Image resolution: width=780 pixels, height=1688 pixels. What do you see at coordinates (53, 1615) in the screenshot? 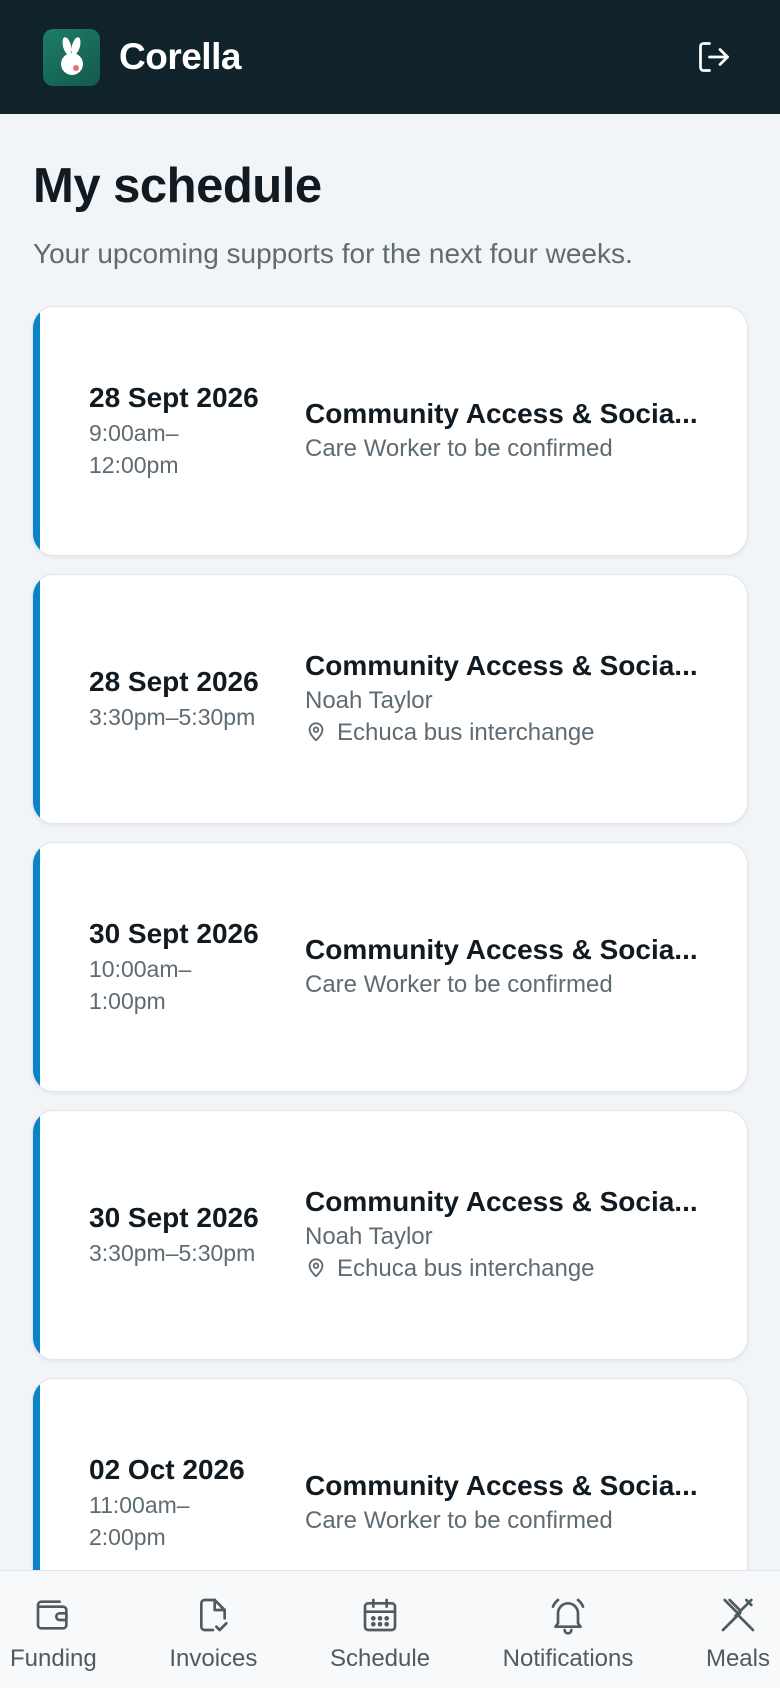
I see `wallet-icon` at bounding box center [53, 1615].